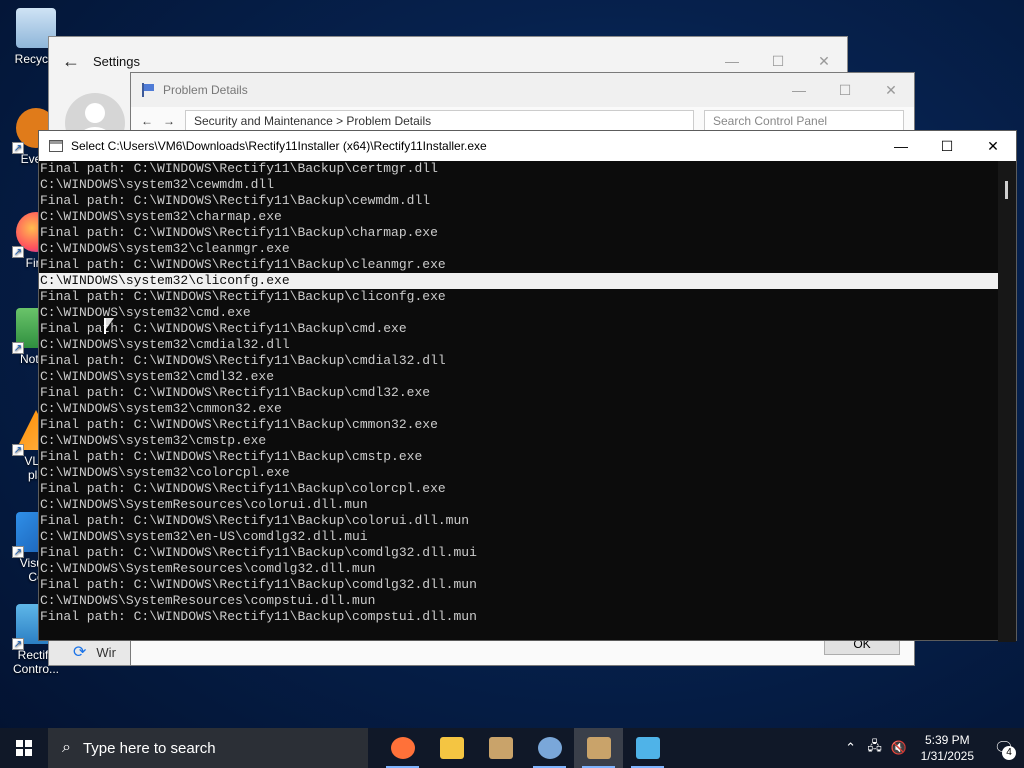 This screenshot has height=768, width=1024. I want to click on taskbar-search-placeholder: Type here to search, so click(149, 748).